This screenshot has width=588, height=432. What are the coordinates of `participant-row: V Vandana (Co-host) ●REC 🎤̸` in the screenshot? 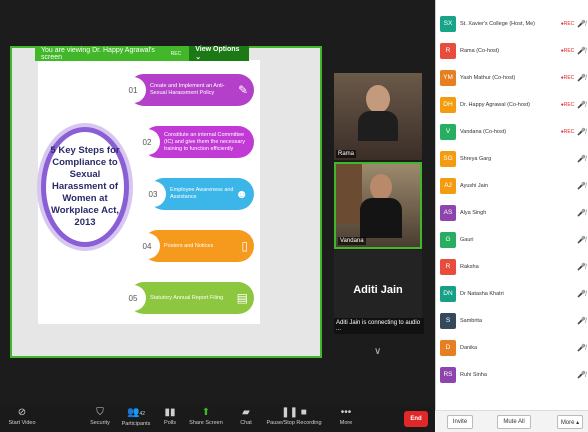 It's located at (512, 131).